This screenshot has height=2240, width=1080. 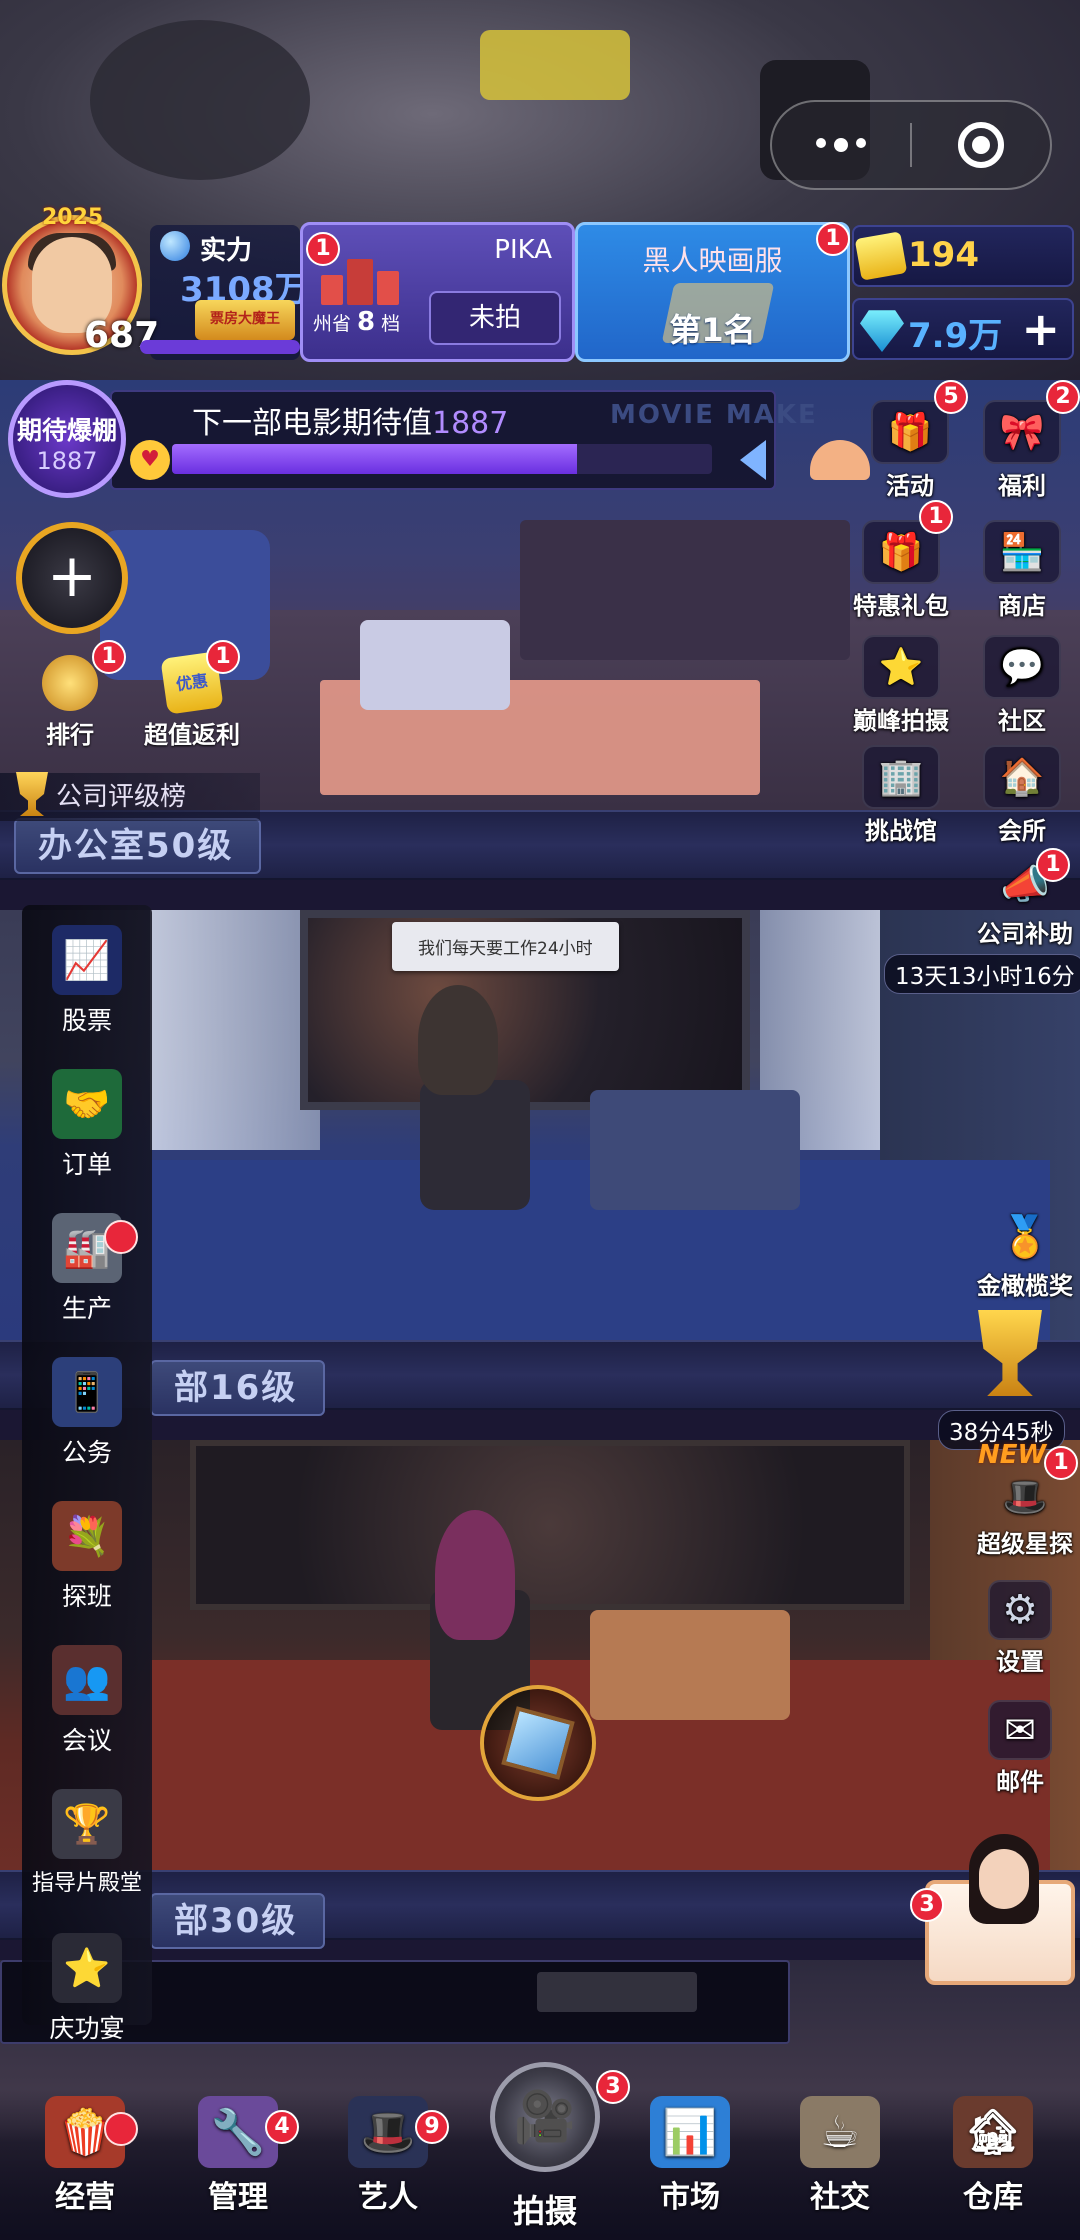 I want to click on gold-ticket-counter: 194, so click(x=963, y=256).